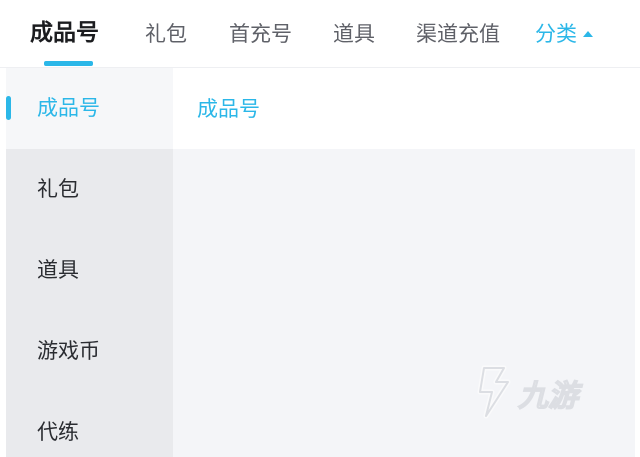 The width and height of the screenshot is (640, 457). I want to click on content-header: 成品号, so click(404, 108).